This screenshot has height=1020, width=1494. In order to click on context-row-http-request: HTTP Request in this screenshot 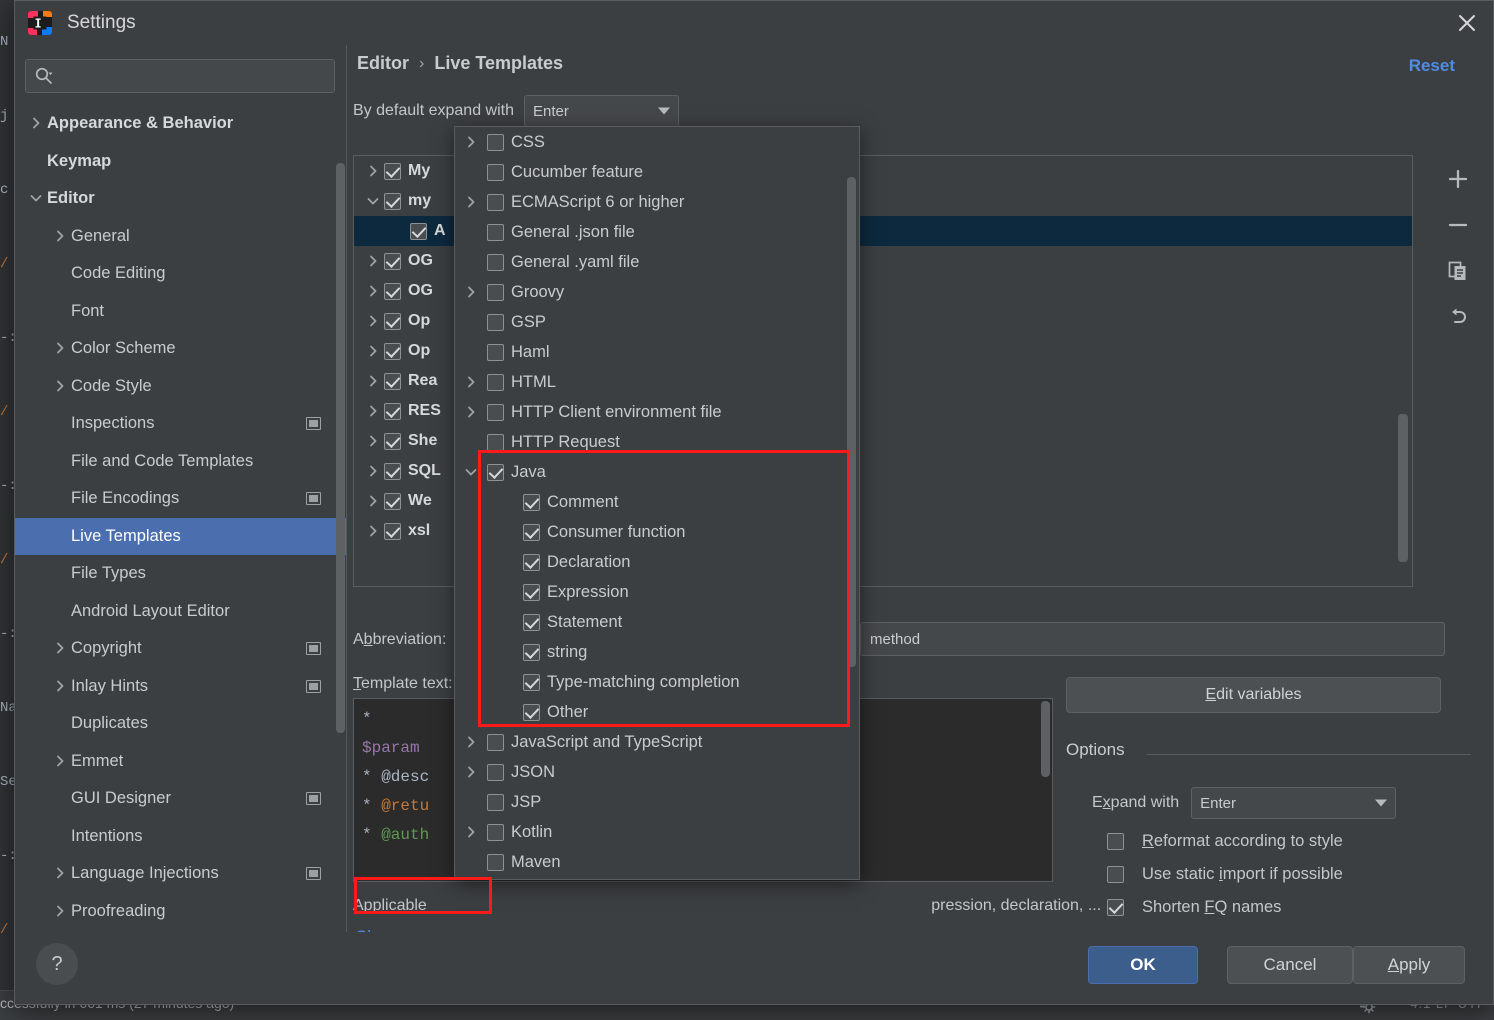, I will do `click(657, 442)`.